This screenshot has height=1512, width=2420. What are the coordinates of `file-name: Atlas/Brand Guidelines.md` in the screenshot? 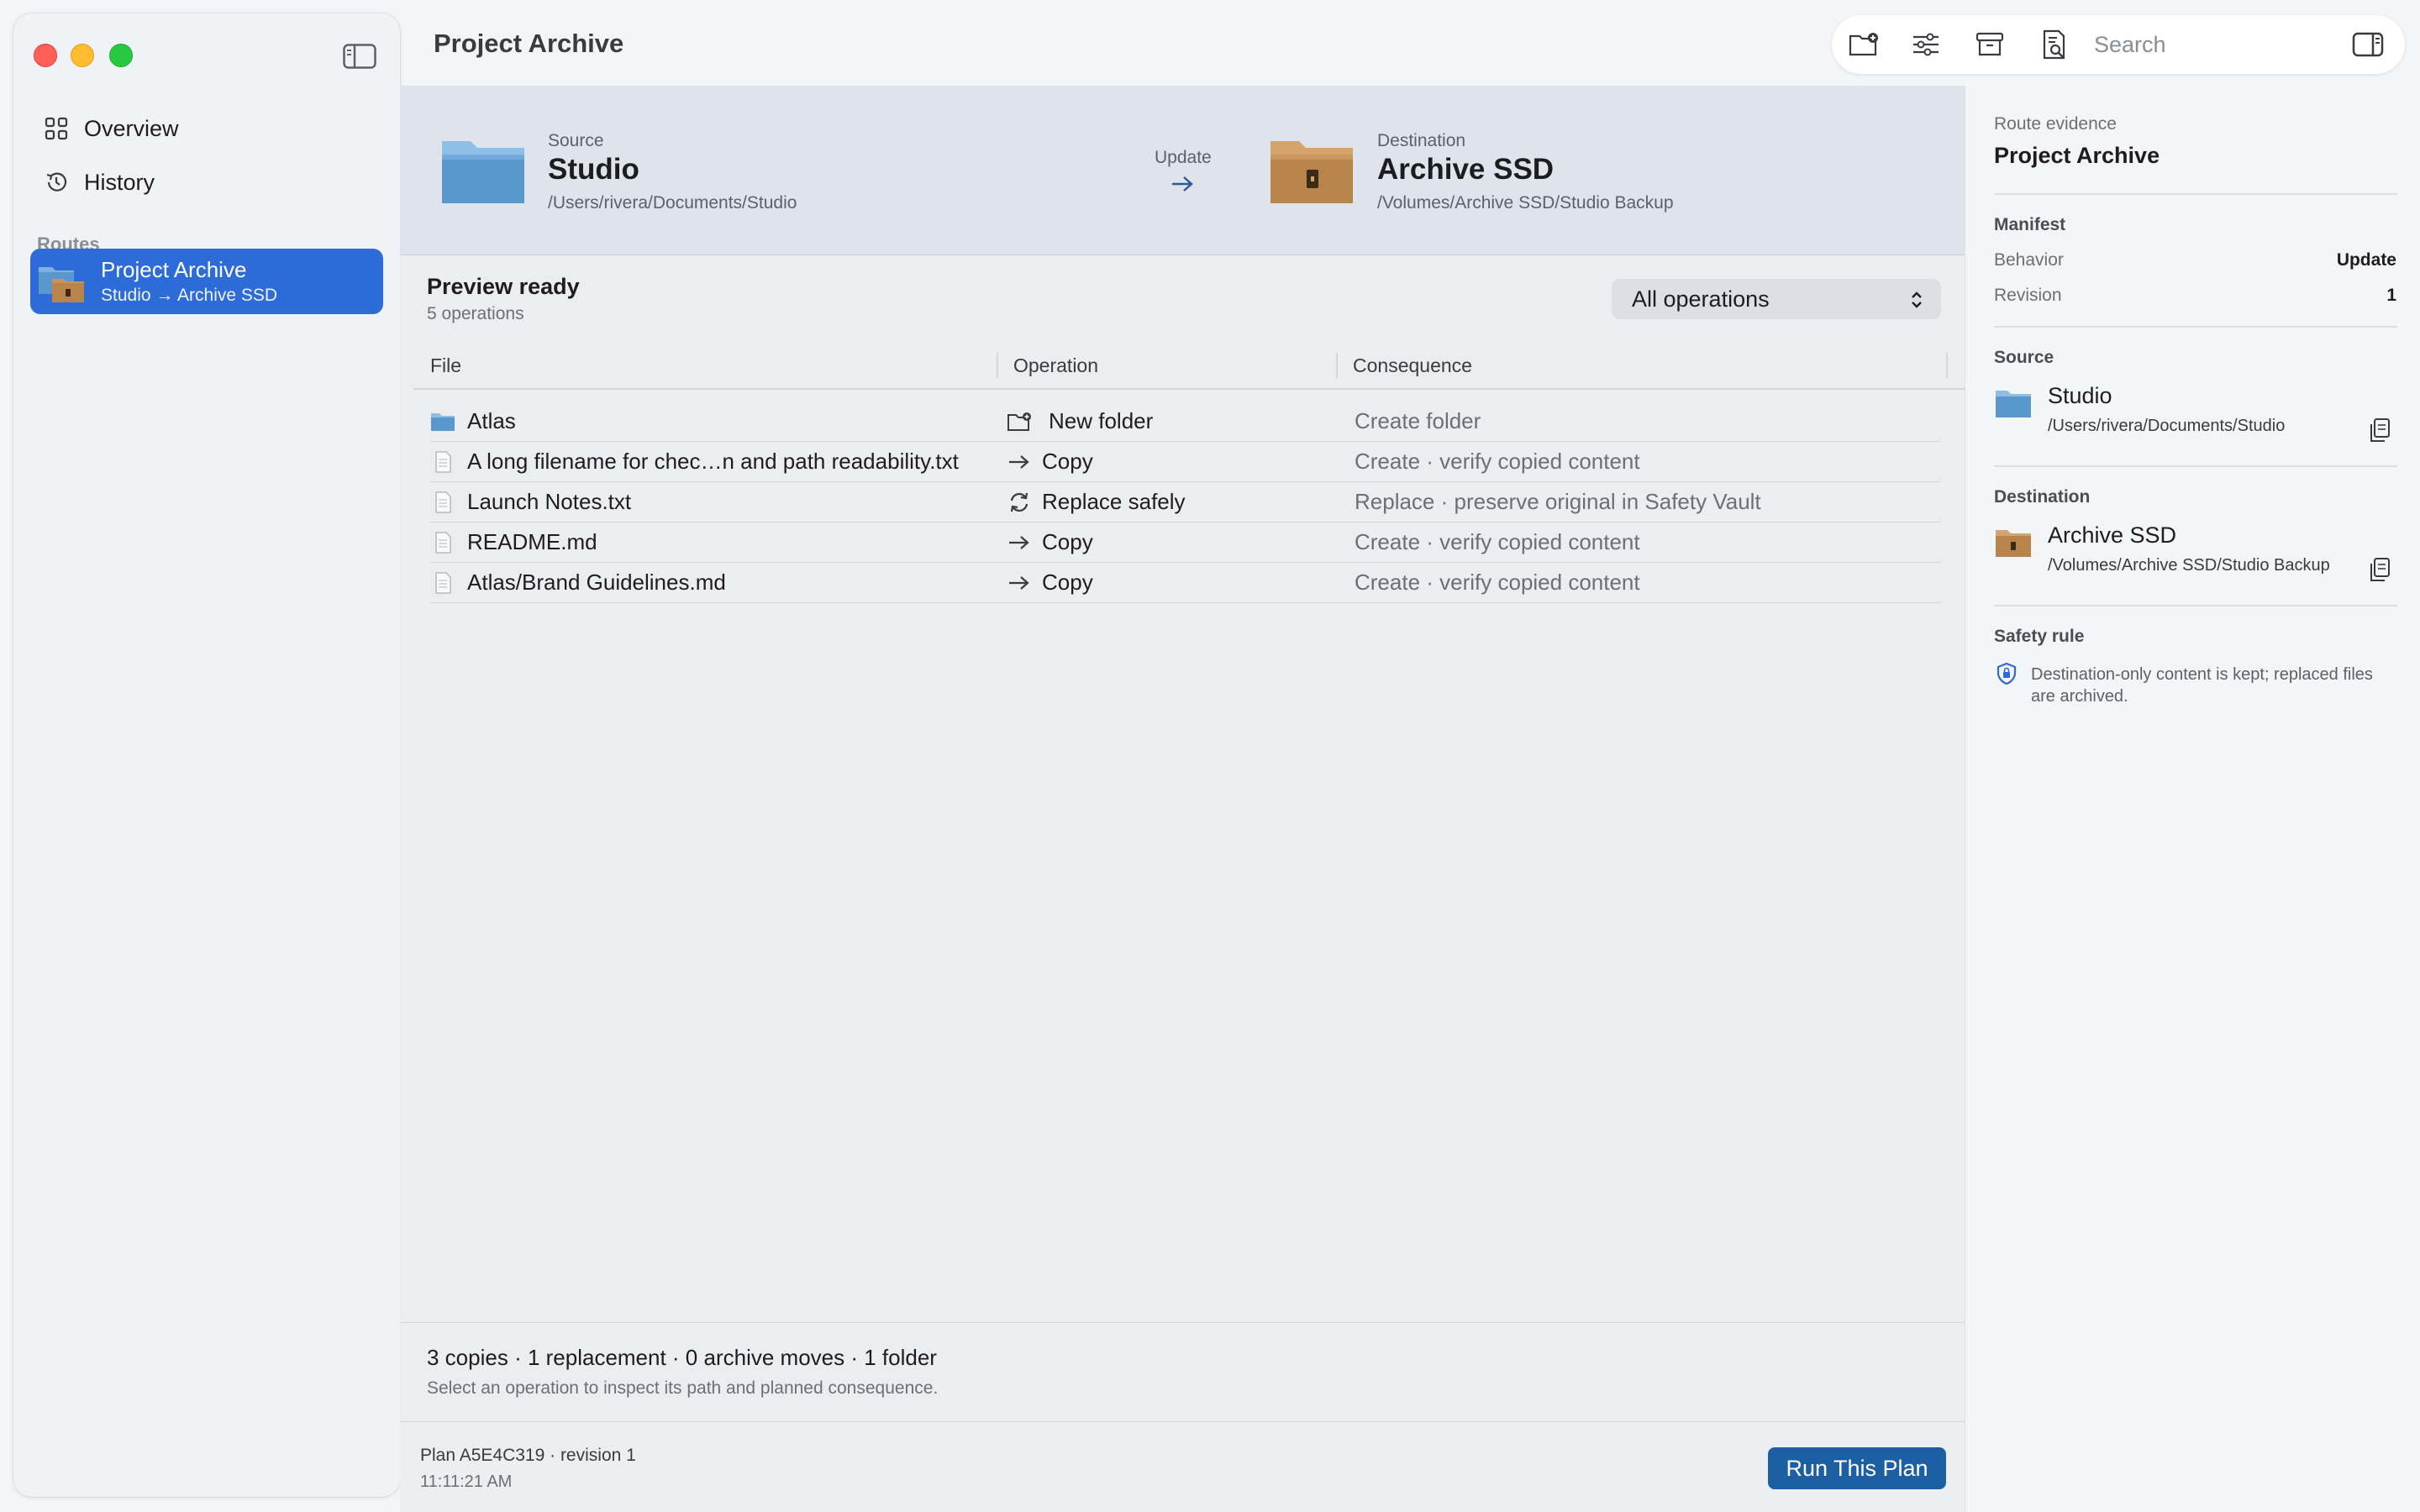 It's located at (597, 582).